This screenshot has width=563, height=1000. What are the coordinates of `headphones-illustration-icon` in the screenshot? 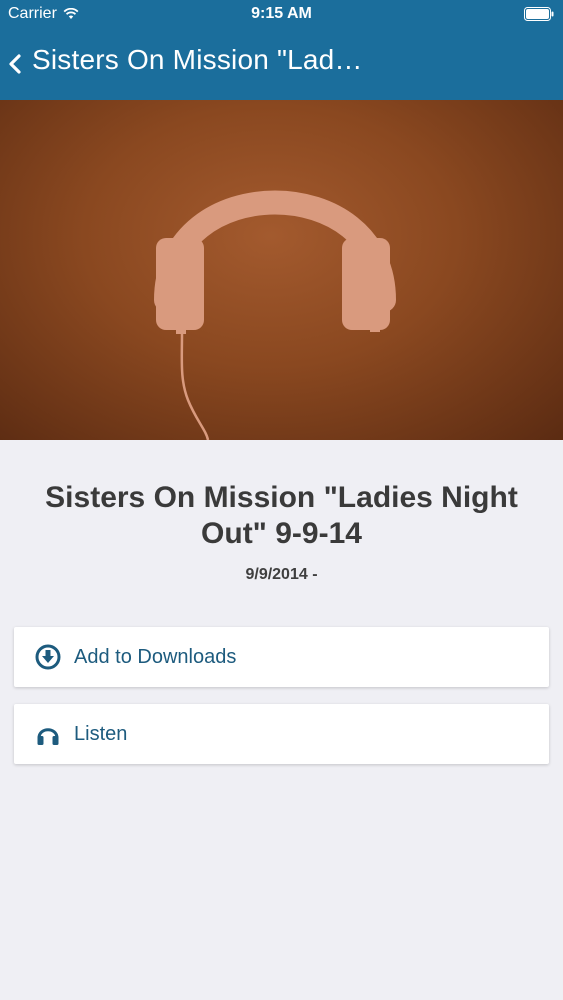 It's located at (275, 315).